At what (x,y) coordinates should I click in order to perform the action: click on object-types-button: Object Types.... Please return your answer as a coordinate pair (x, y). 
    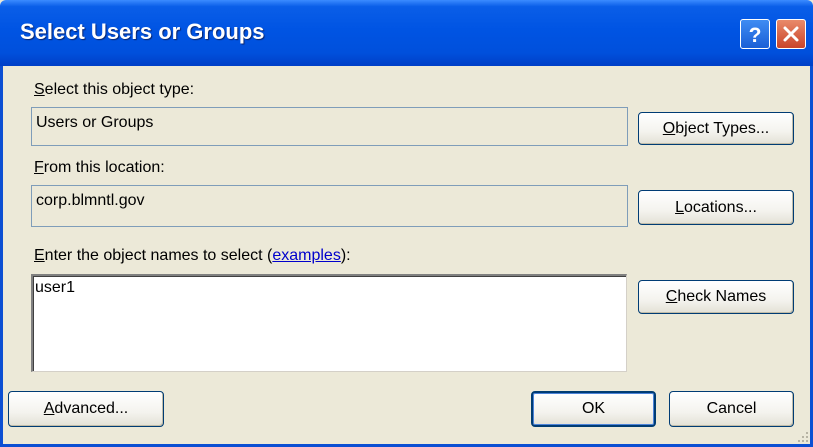
    Looking at the image, I should click on (716, 128).